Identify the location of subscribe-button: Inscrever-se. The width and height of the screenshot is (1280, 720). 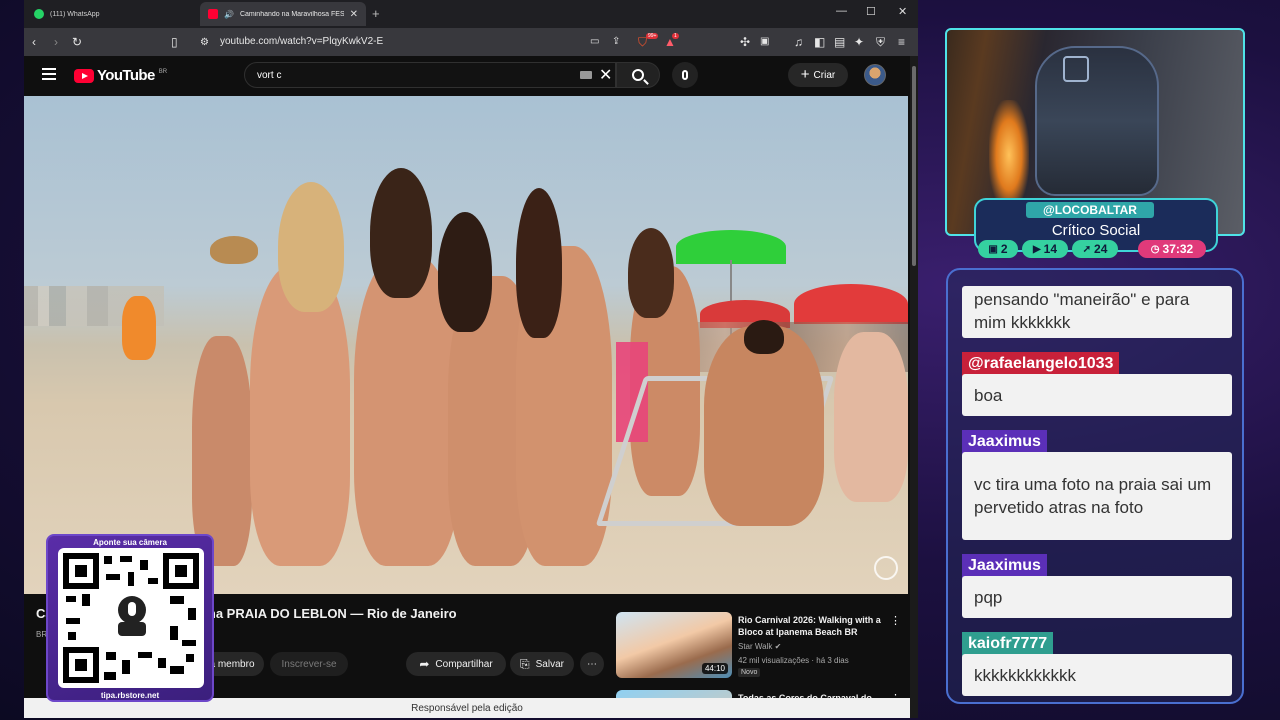
(309, 664).